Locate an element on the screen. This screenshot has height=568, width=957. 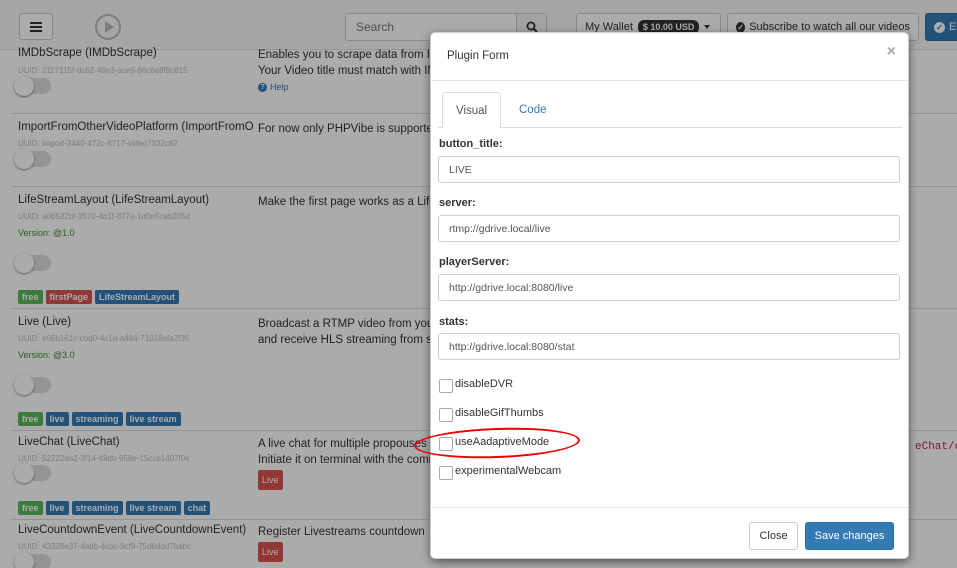
server-input is located at coordinates (669, 228).